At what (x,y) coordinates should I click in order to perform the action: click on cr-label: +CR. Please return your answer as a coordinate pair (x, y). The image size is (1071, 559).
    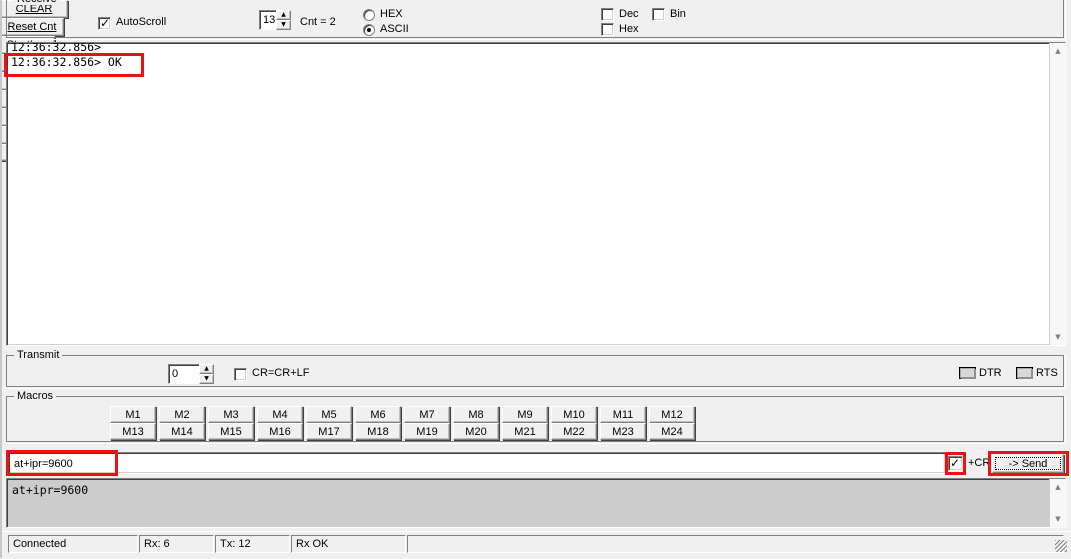
    Looking at the image, I should click on (979, 463).